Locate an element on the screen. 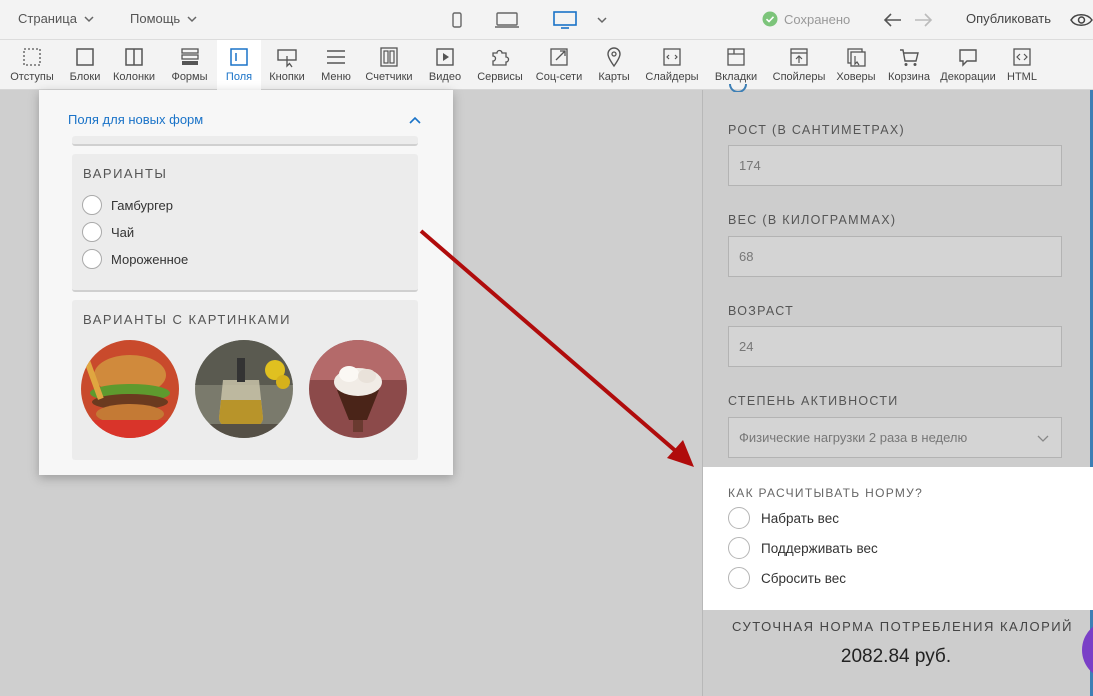 The height and width of the screenshot is (696, 1093). height-input: 174 is located at coordinates (895, 165).